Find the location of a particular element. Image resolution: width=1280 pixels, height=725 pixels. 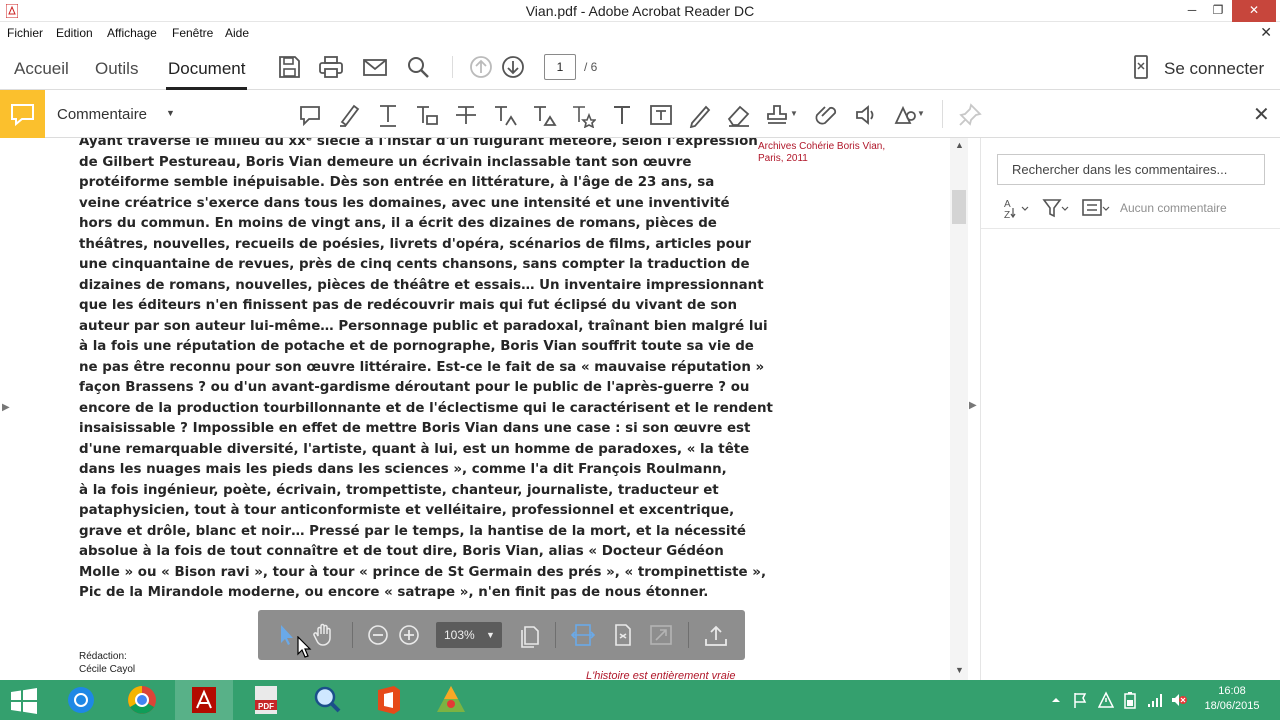

shapes-icon is located at coordinates (906, 115).